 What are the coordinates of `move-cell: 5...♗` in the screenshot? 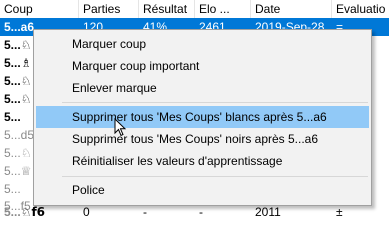 It's located at (18, 63).